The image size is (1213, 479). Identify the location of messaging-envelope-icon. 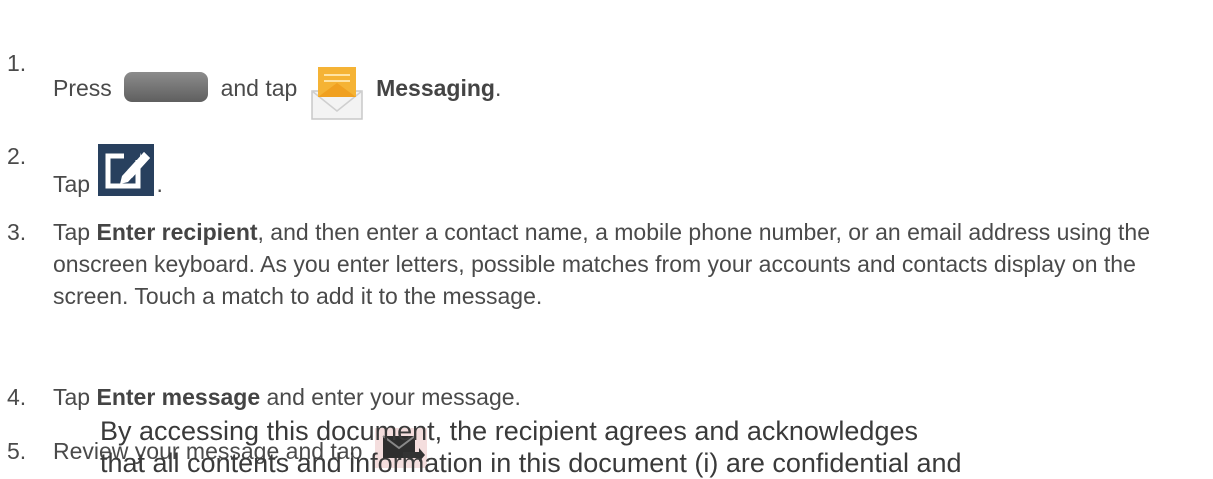
(337, 94).